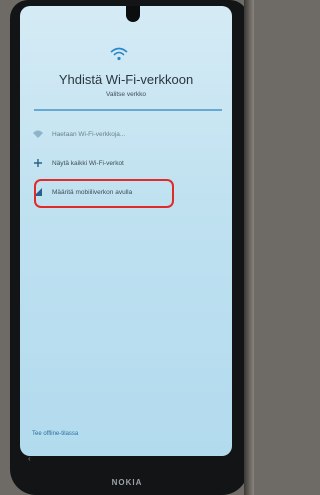 The width and height of the screenshot is (320, 495). I want to click on device-brand: NOKIA, so click(127, 482).